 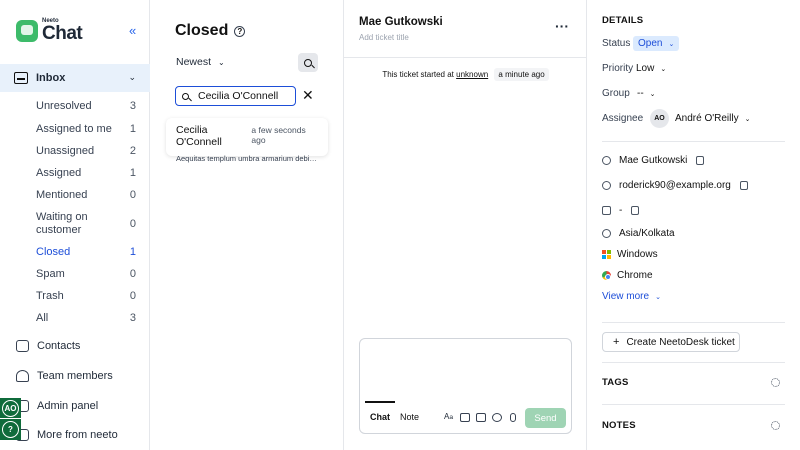 What do you see at coordinates (308, 62) in the screenshot?
I see `search-button` at bounding box center [308, 62].